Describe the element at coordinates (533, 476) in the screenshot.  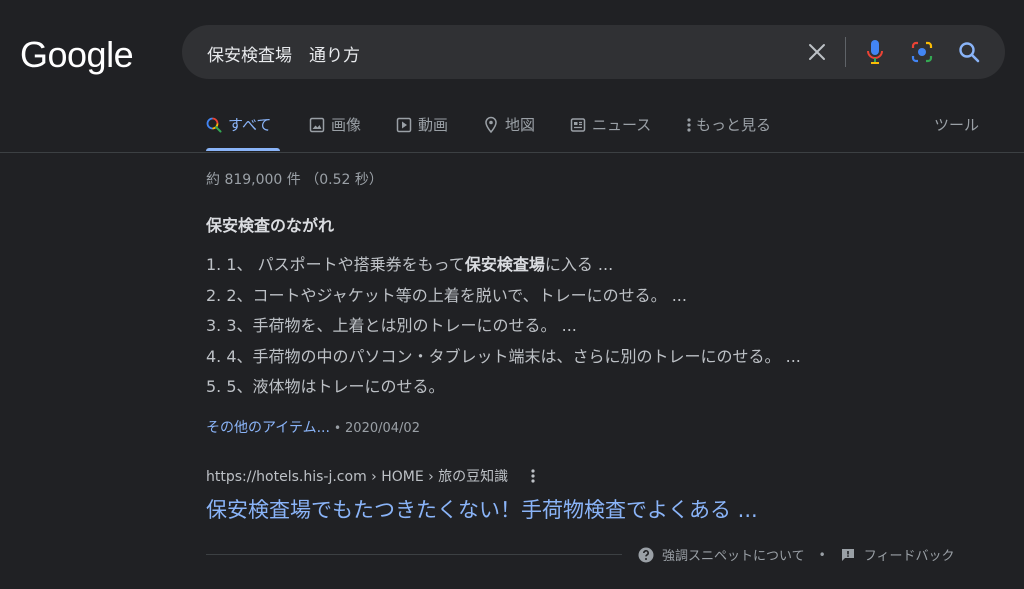
I see `more-options-icon` at that location.